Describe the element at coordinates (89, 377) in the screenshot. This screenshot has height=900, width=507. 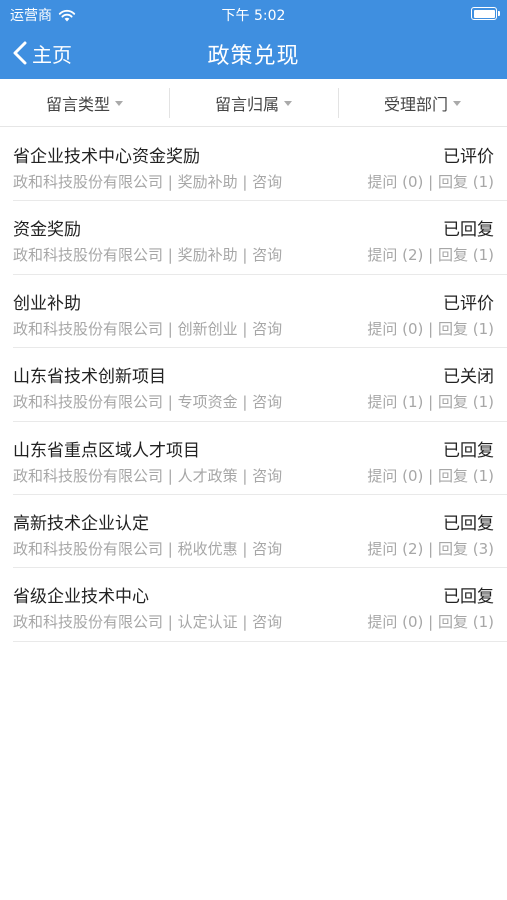
I see `item-title: 山东省技术创新项目` at that location.